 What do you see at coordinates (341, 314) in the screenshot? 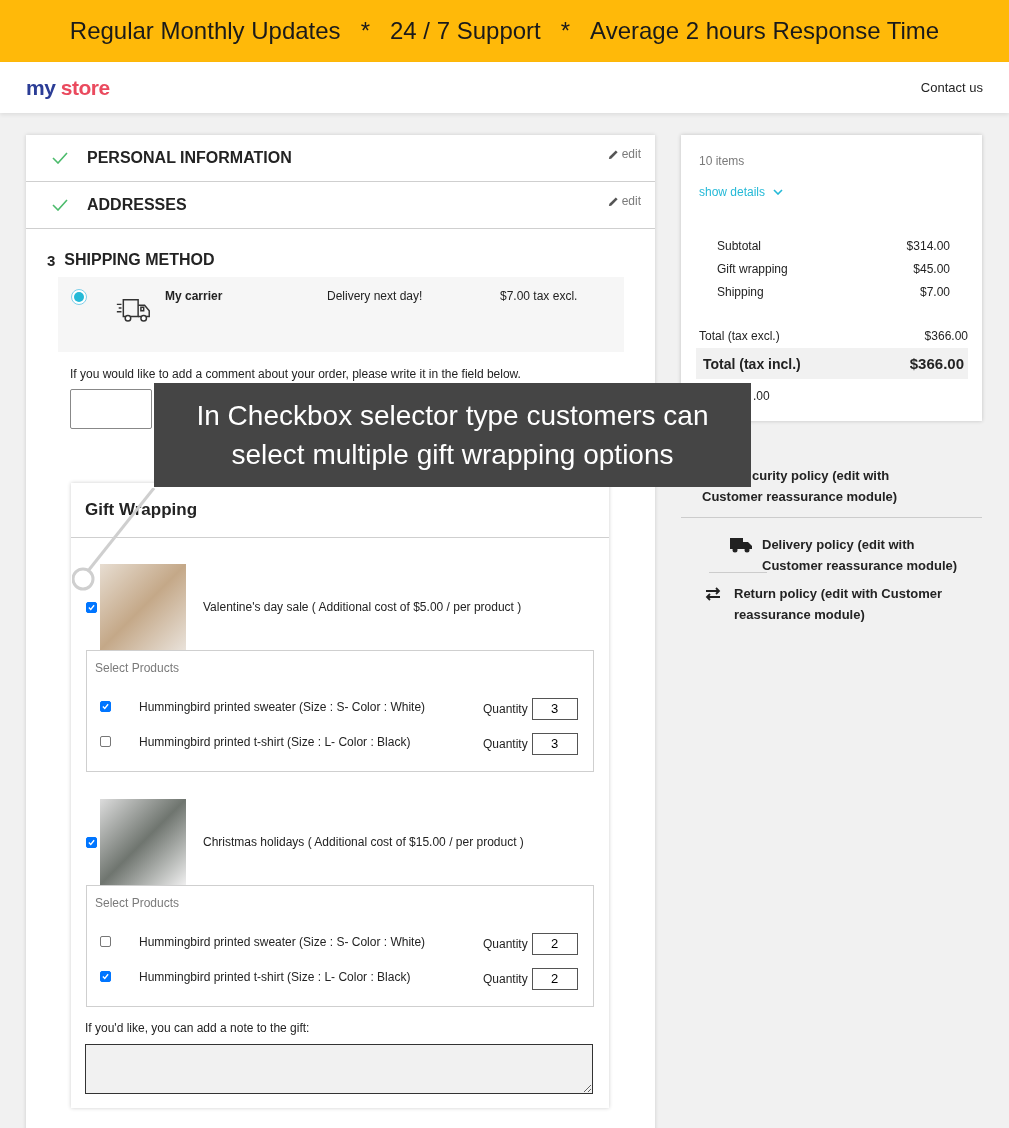
I see `carrier-option: My carrier Delivery next day! $7.00 tax excl.` at bounding box center [341, 314].